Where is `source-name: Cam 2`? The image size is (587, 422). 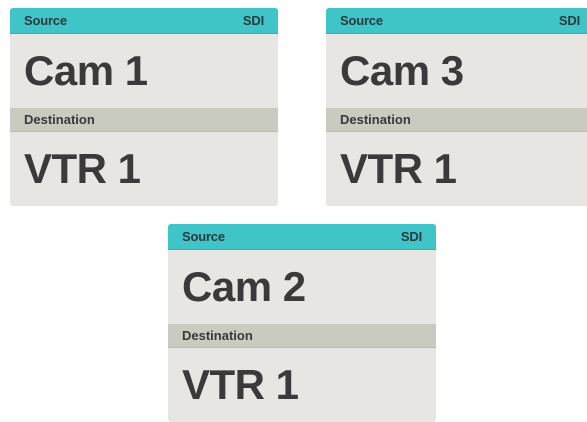
source-name: Cam 2 is located at coordinates (302, 287).